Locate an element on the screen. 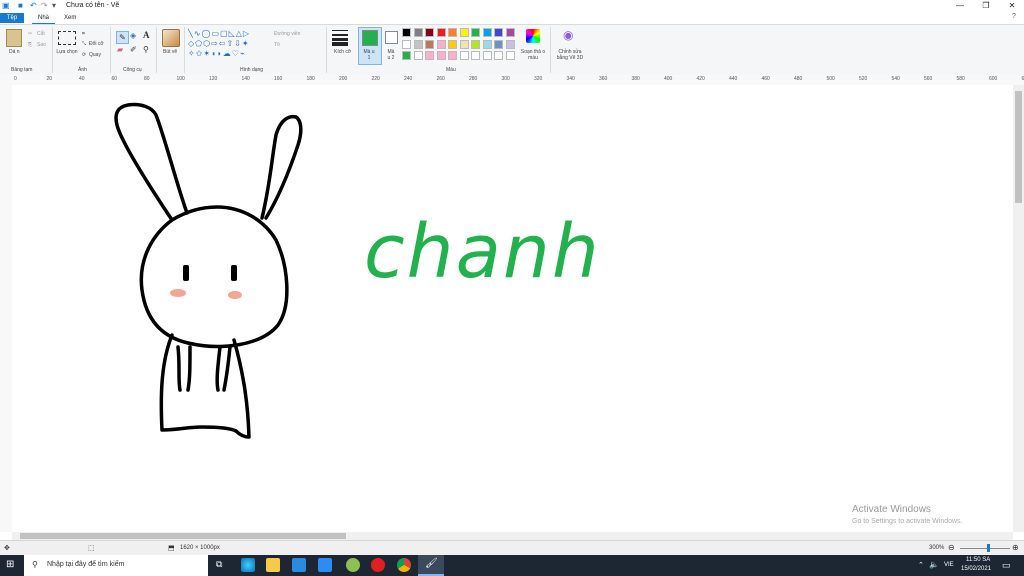 The image size is (1024, 576). size-icon is located at coordinates (340, 38).